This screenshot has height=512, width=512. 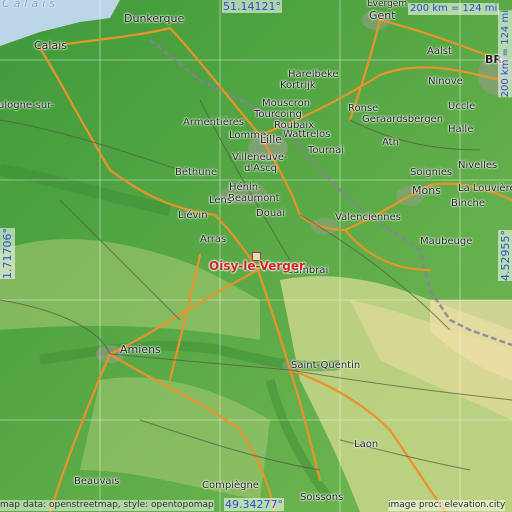 I want to click on city-label-evergem: Evergem, so click(x=387, y=5).